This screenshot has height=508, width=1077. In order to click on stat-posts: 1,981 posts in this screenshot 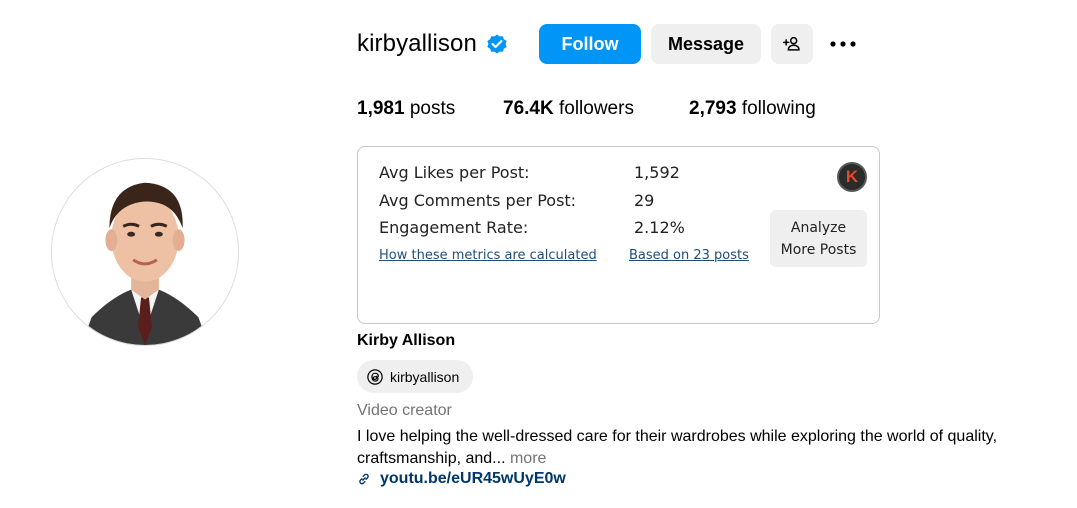, I will do `click(406, 109)`.